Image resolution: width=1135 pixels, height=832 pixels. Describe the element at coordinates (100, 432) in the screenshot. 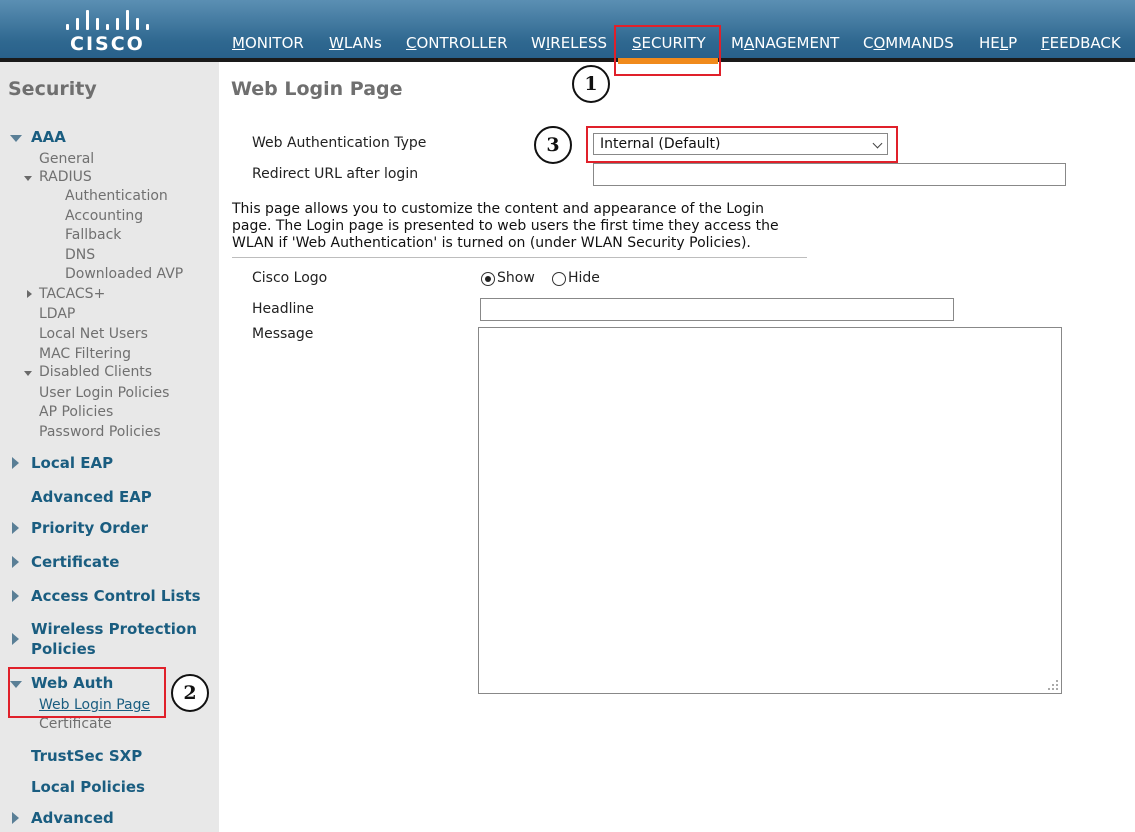

I see `sidebar-item-password-policies: Password Policies` at that location.